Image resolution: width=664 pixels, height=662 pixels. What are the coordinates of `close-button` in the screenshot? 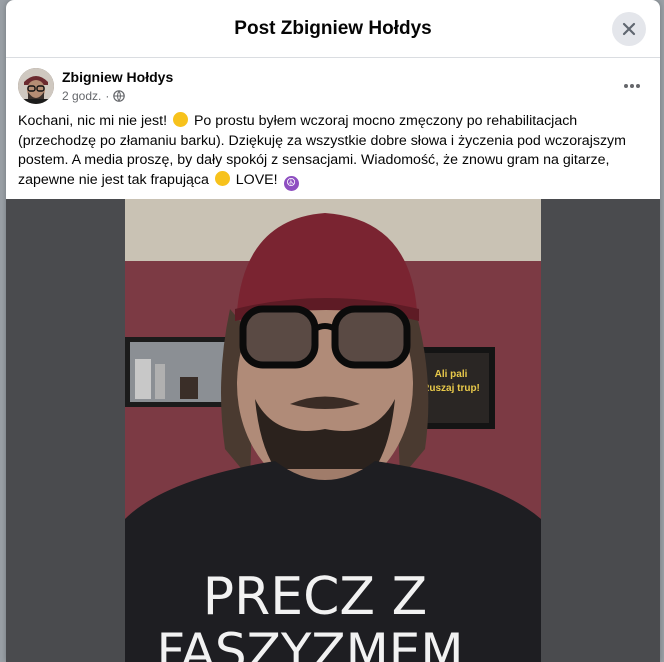 It's located at (629, 29).